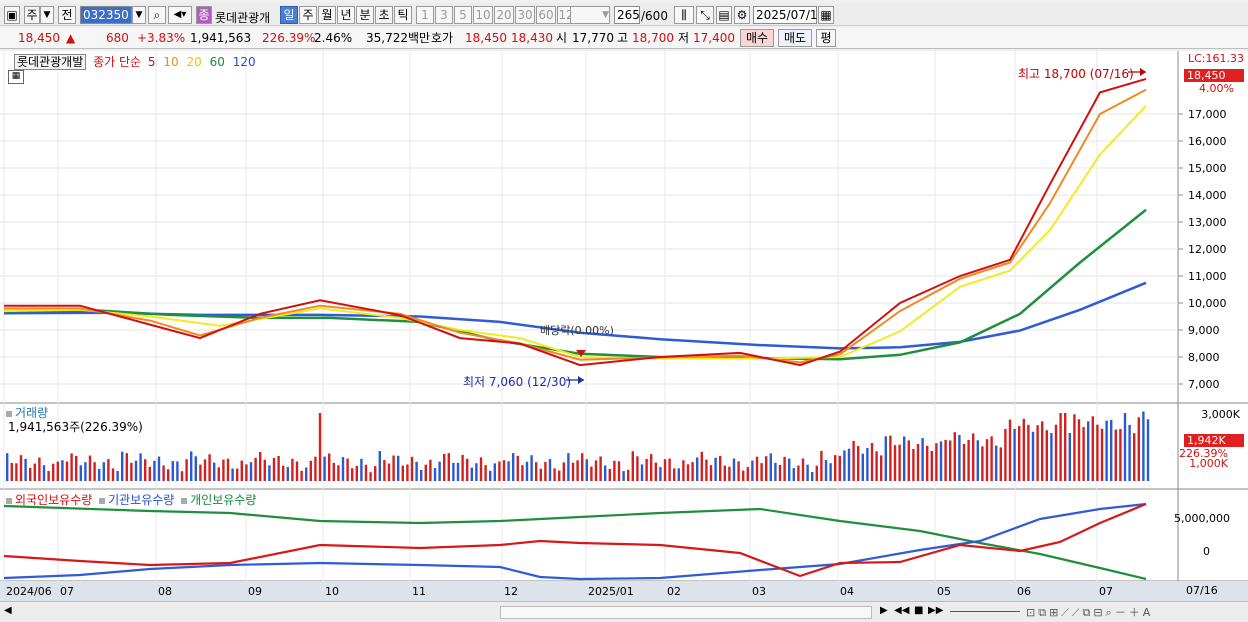  Describe the element at coordinates (525, 15) in the screenshot. I see `interval-button-30: 30` at that location.